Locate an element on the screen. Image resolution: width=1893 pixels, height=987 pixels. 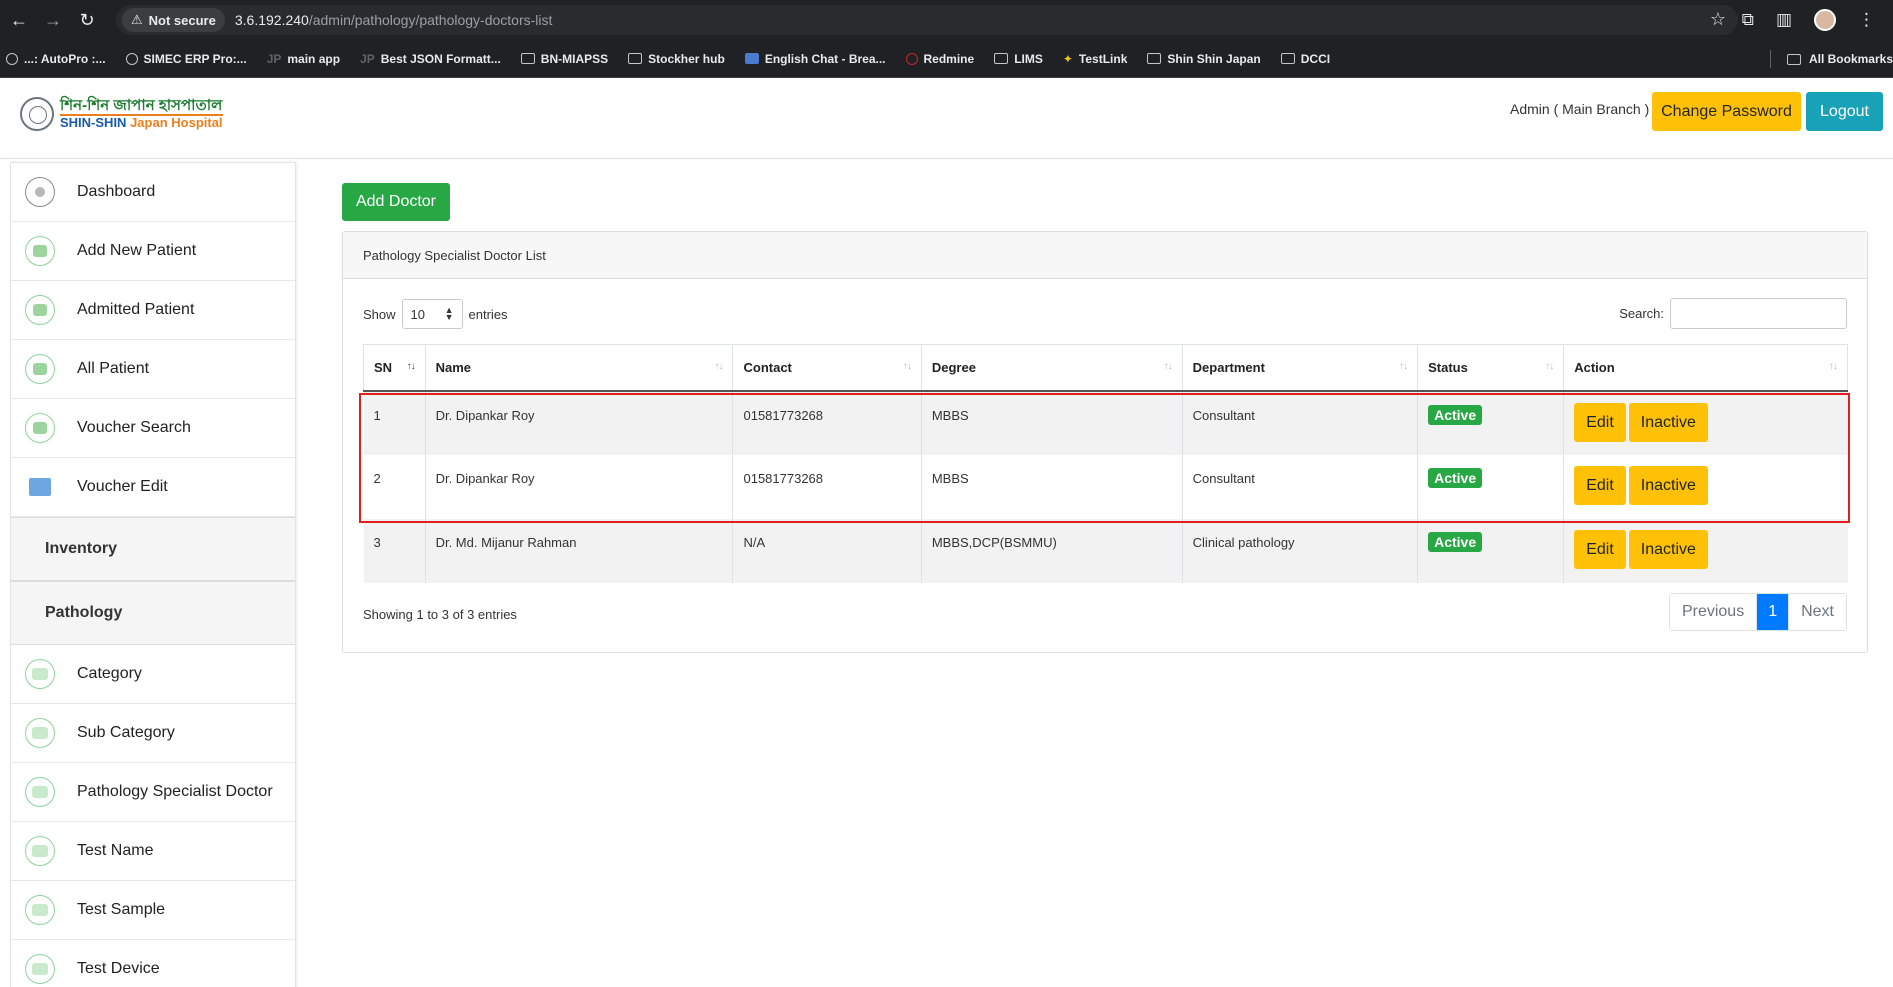
cell-action: Edit Inactive is located at coordinates (1705, 550).